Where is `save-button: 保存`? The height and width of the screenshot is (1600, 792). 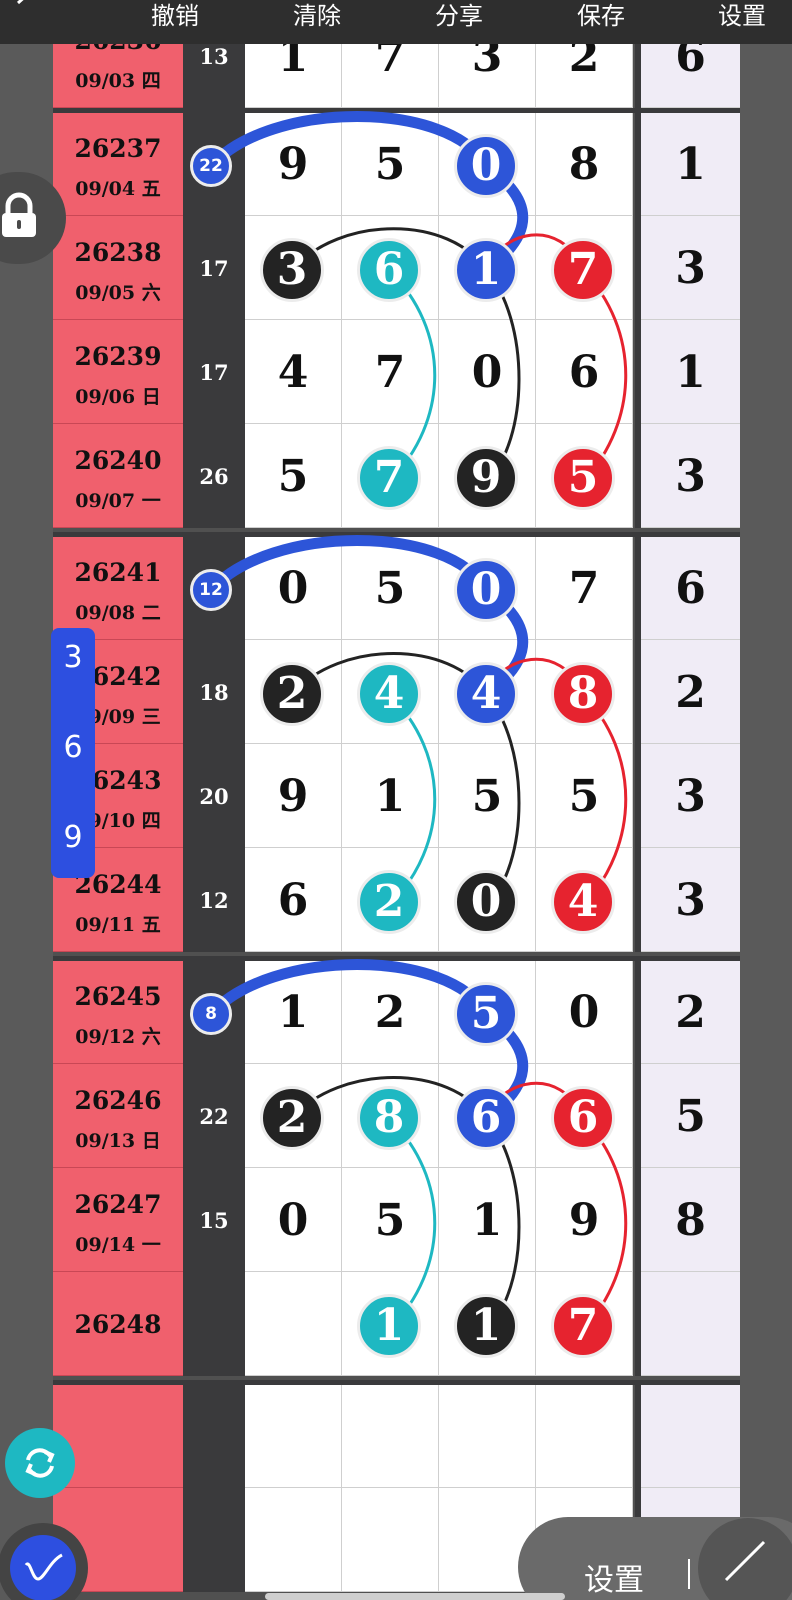 save-button: 保存 is located at coordinates (601, 16).